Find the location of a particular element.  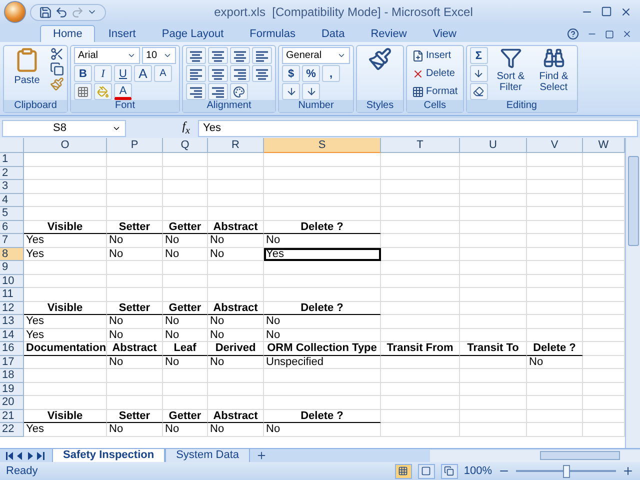

sheet-tab: Safety Inspection is located at coordinates (109, 455).